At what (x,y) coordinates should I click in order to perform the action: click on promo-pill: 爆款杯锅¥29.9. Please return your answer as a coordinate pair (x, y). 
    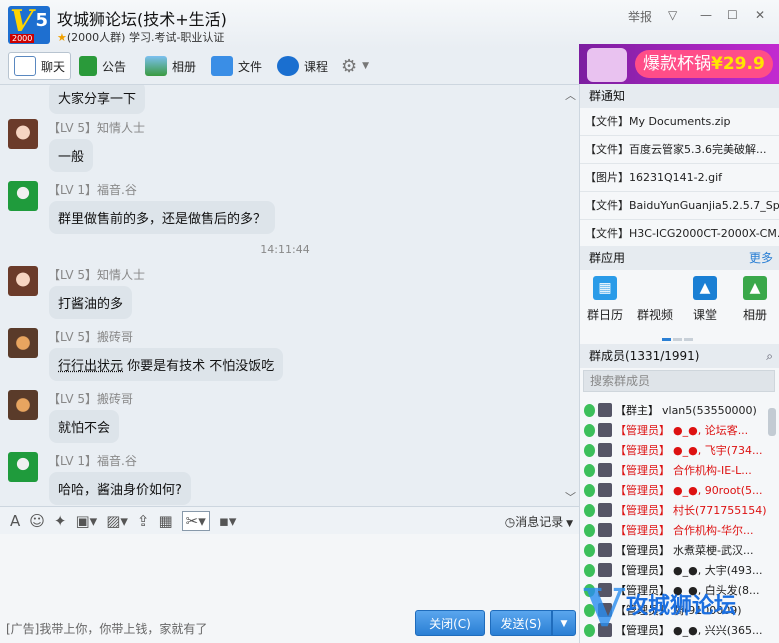
    Looking at the image, I should click on (704, 64).